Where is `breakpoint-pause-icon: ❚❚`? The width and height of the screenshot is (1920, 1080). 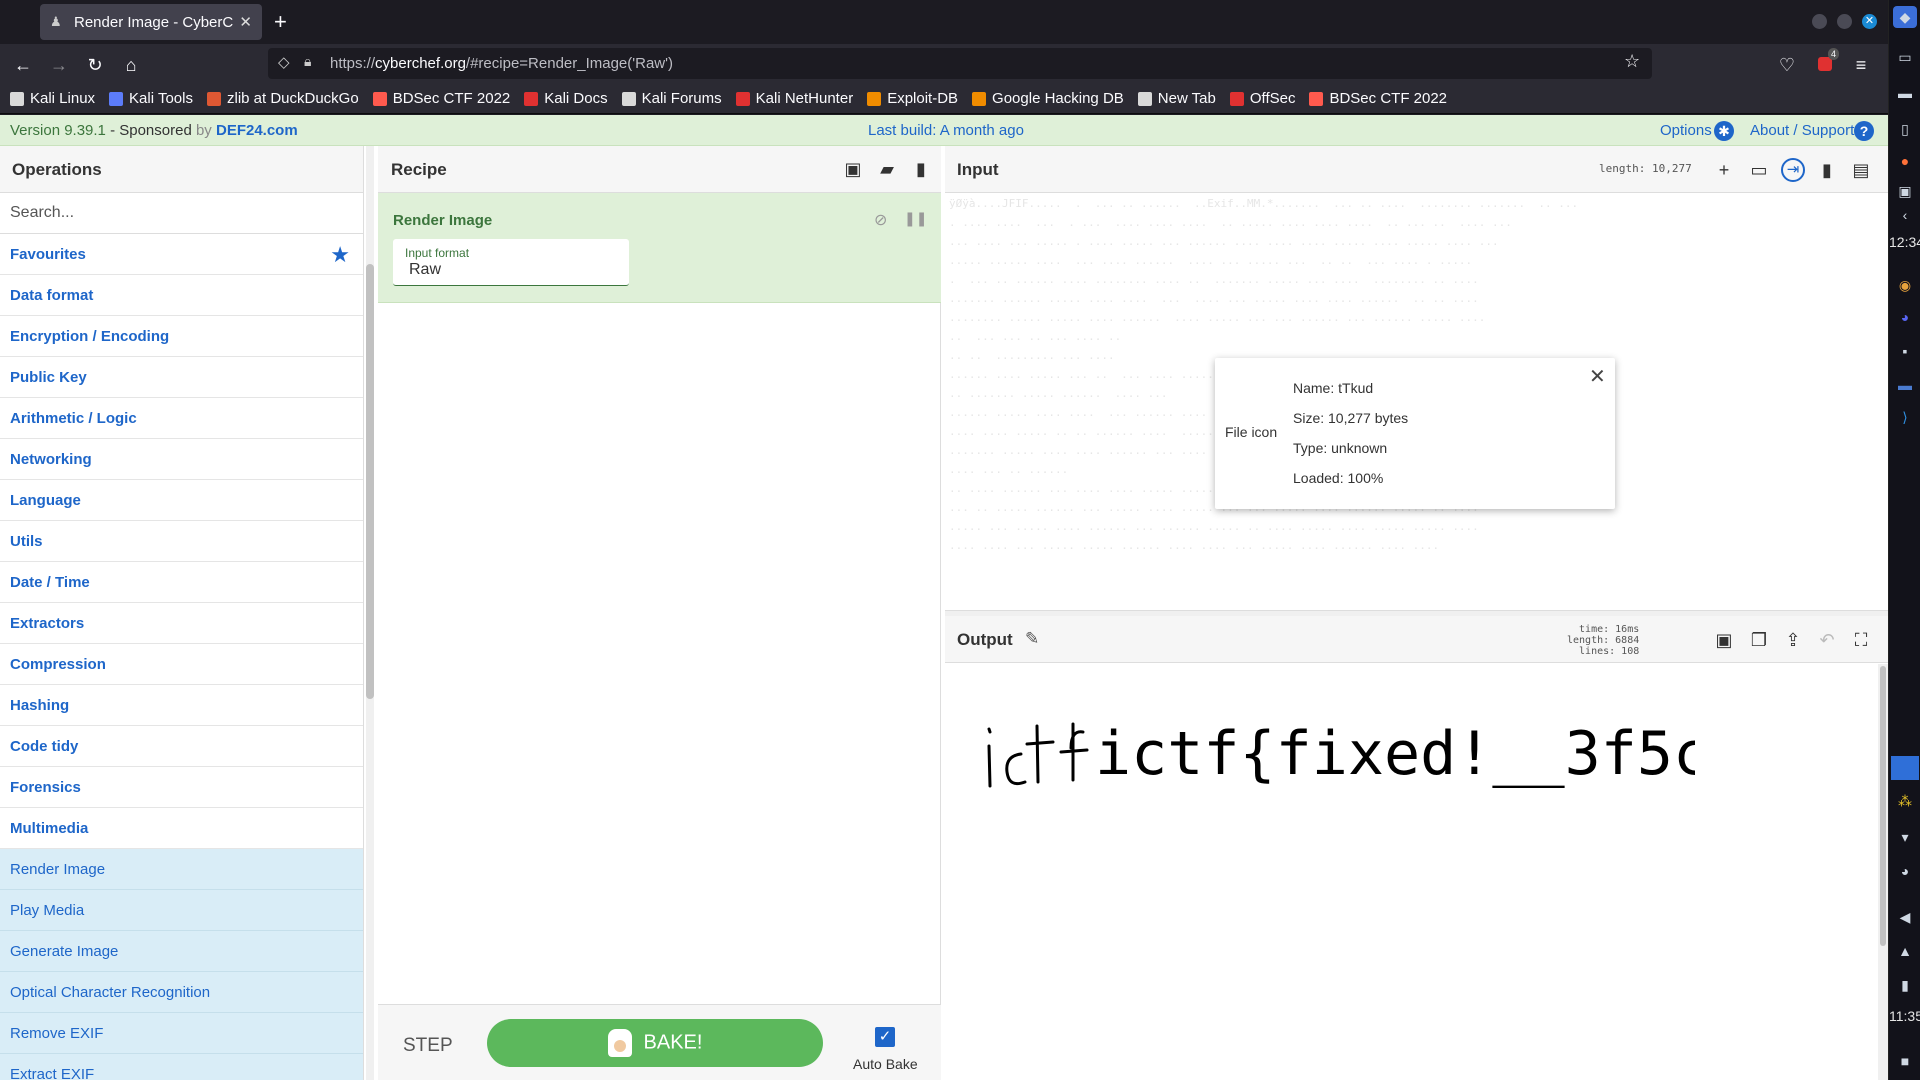
breakpoint-pause-icon: ❚❚ is located at coordinates (915, 218).